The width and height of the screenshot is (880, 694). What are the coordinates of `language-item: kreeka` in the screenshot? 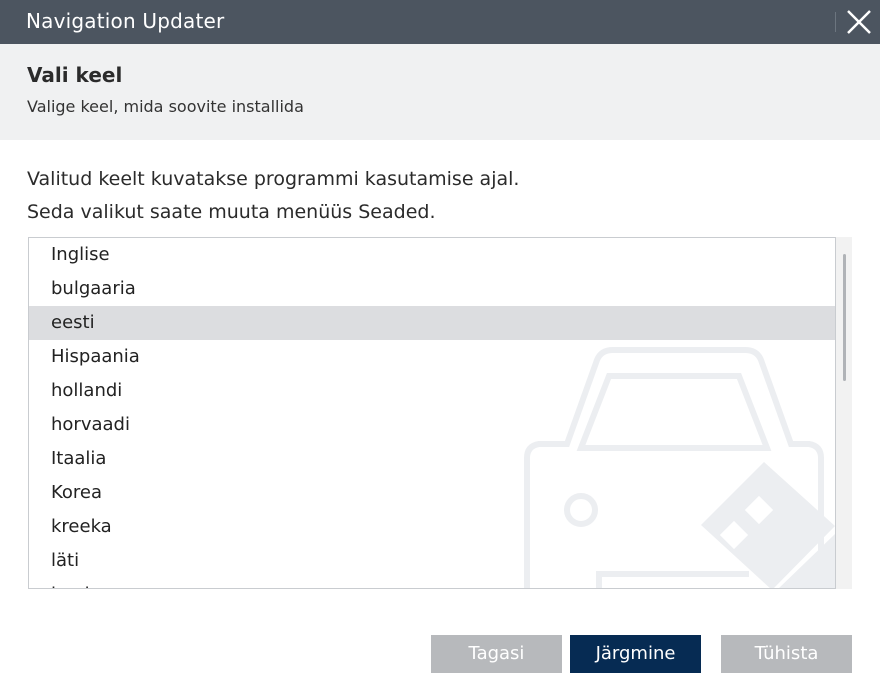 It's located at (432, 527).